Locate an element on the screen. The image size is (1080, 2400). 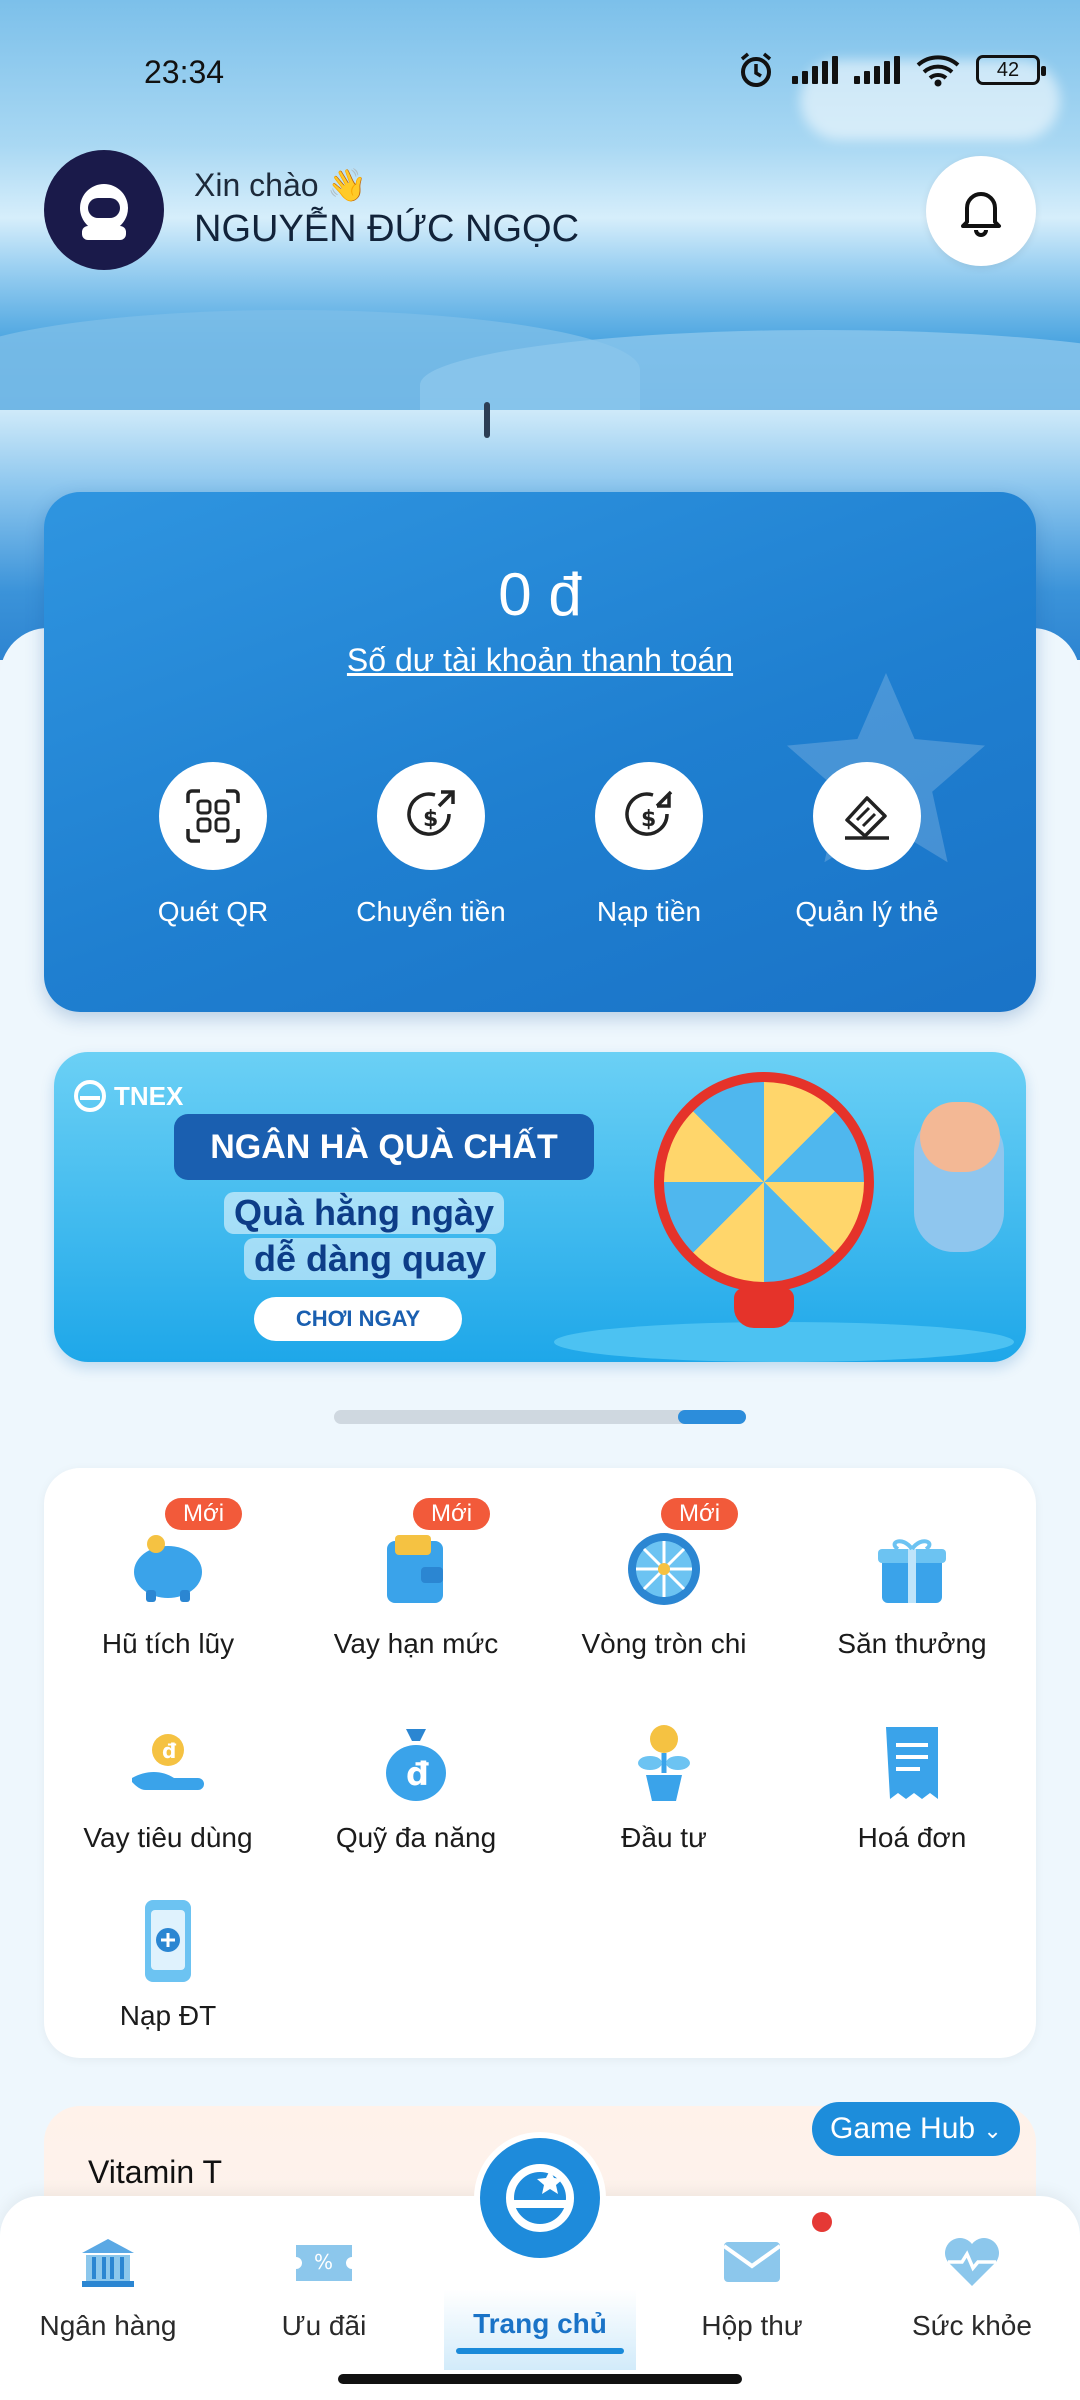
balance-amount: 0 đ is located at coordinates (540, 594).